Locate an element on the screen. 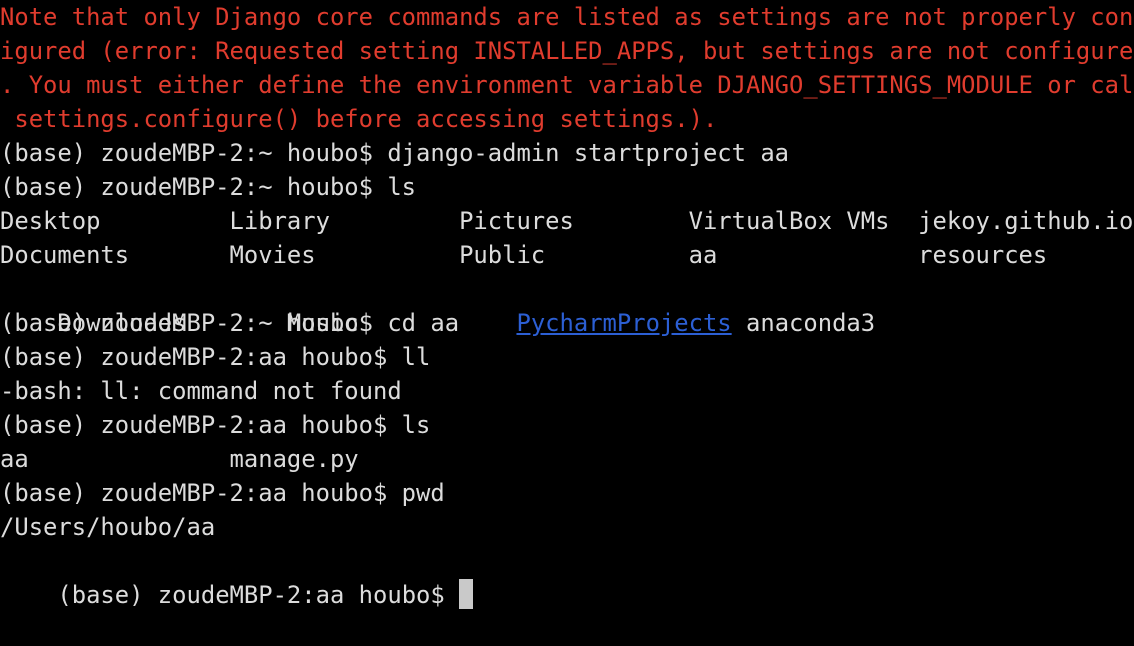 The width and height of the screenshot is (1134, 646). terminal-prompt-text: (base) zoudeMBP-2:aa houbo$ is located at coordinates (258, 595).